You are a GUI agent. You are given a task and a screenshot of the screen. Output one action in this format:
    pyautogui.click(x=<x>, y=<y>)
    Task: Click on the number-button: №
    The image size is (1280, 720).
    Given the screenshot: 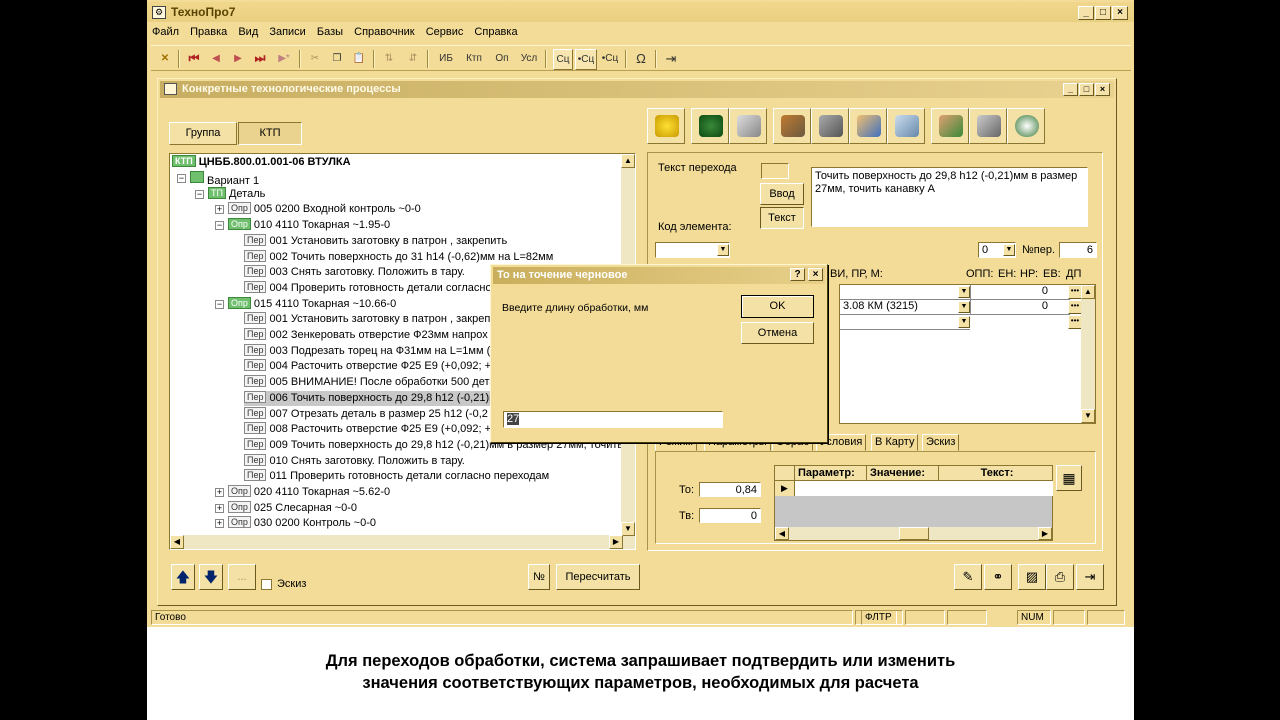 What is the action you would take?
    pyautogui.click(x=539, y=577)
    